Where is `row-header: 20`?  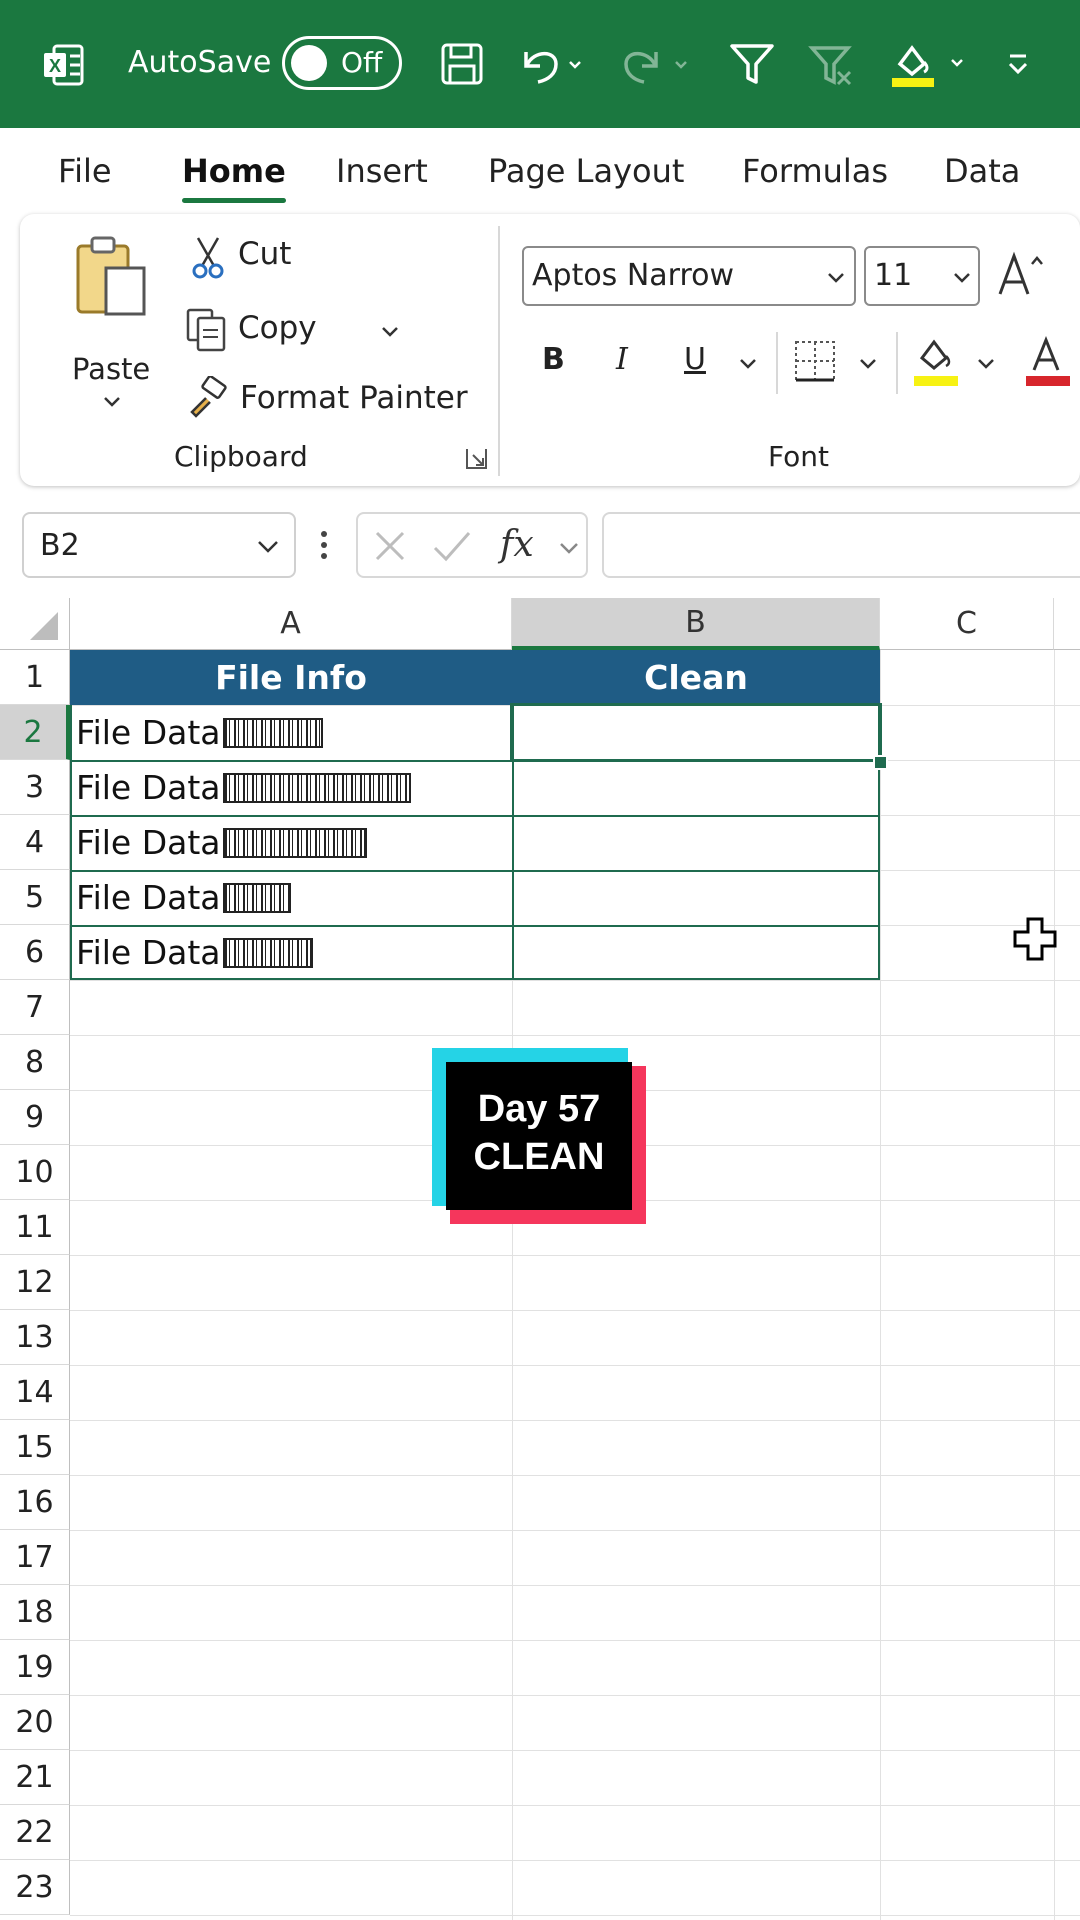
row-header: 20 is located at coordinates (35, 1722).